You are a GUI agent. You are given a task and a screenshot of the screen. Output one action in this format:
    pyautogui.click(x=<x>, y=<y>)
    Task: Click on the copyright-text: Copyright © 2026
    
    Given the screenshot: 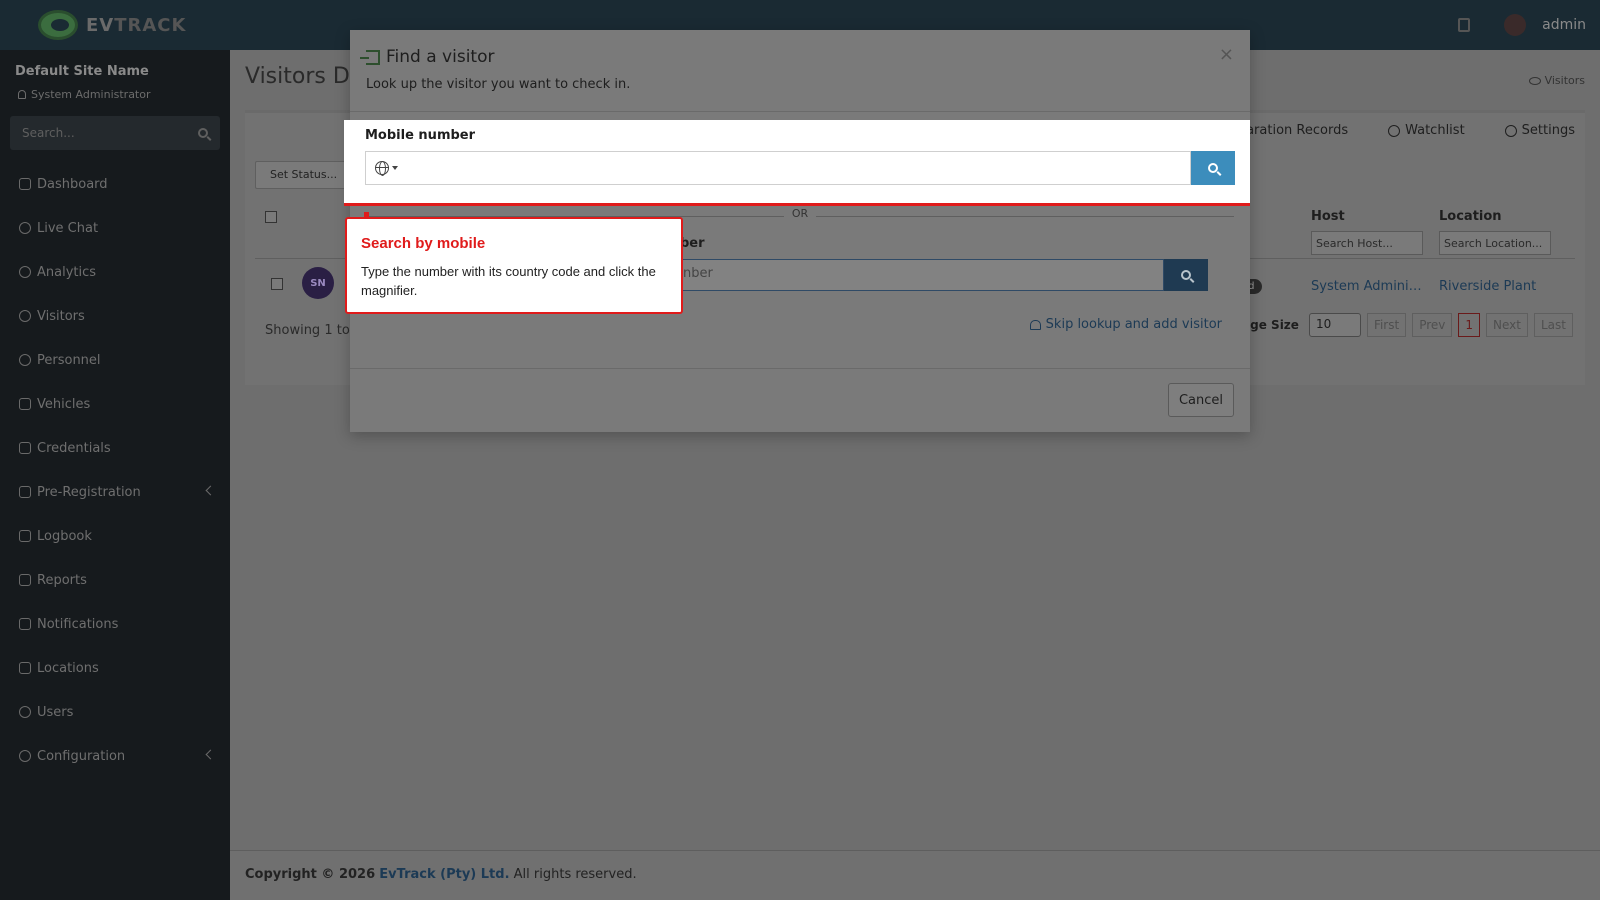 What is the action you would take?
    pyautogui.click(x=310, y=874)
    